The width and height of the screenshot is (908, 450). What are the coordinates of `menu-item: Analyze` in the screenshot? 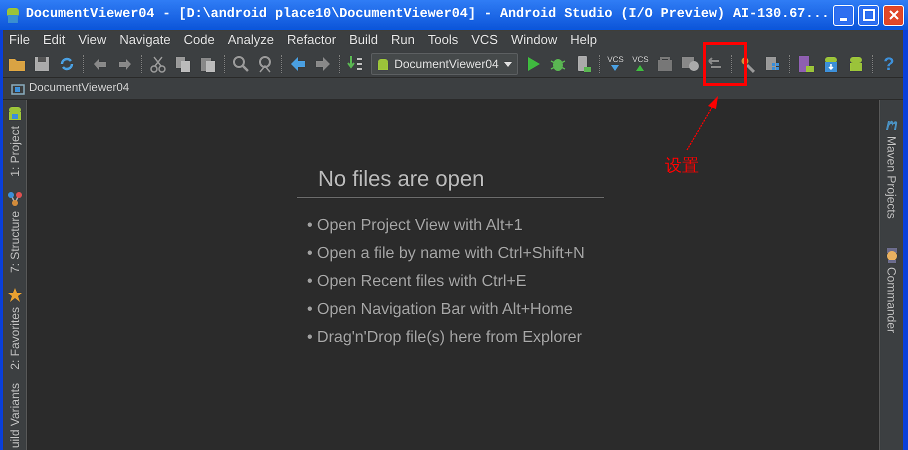 It's located at (251, 40).